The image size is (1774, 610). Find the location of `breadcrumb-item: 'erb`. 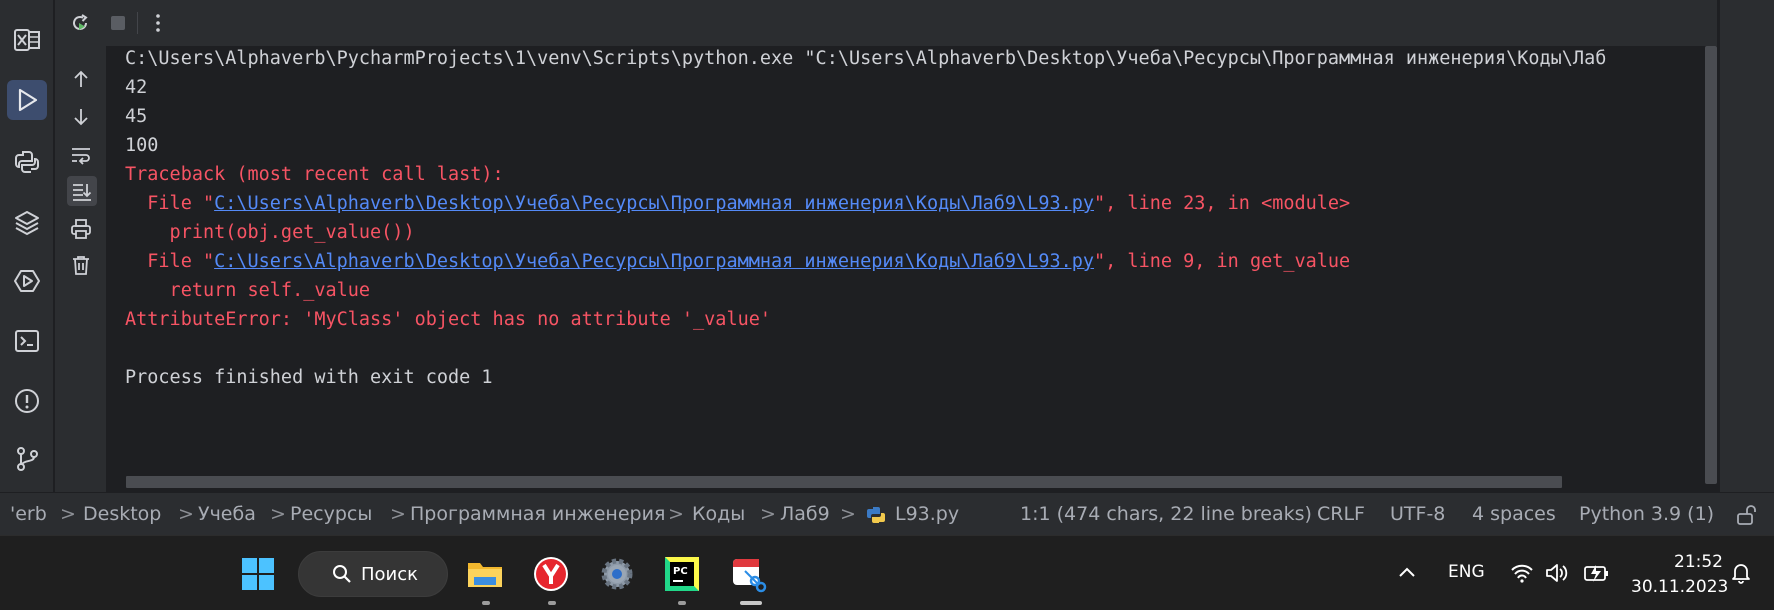

breadcrumb-item: 'erb is located at coordinates (28, 514).